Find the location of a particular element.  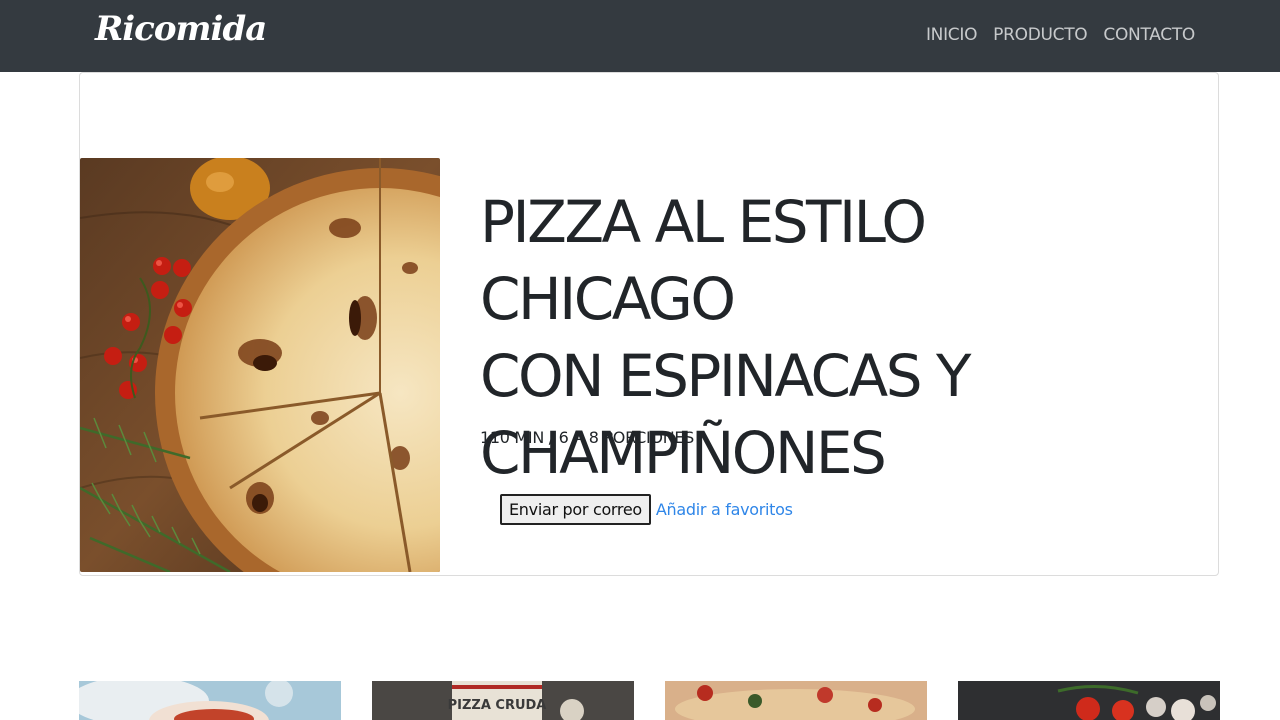

add-favorite-link: Añadir a favoritos is located at coordinates (724, 509).